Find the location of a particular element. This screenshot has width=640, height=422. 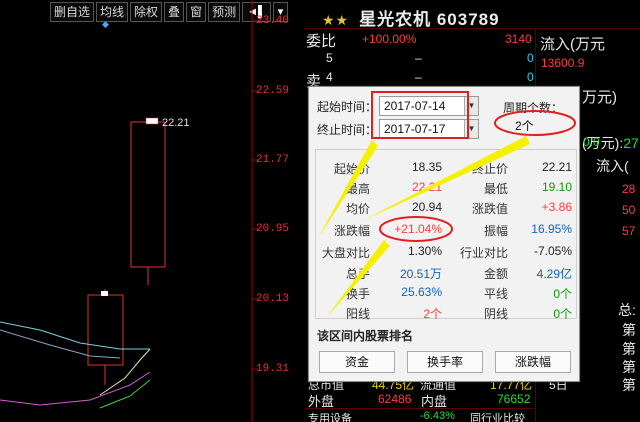

stat-label: 均价 is located at coordinates (357, 209).